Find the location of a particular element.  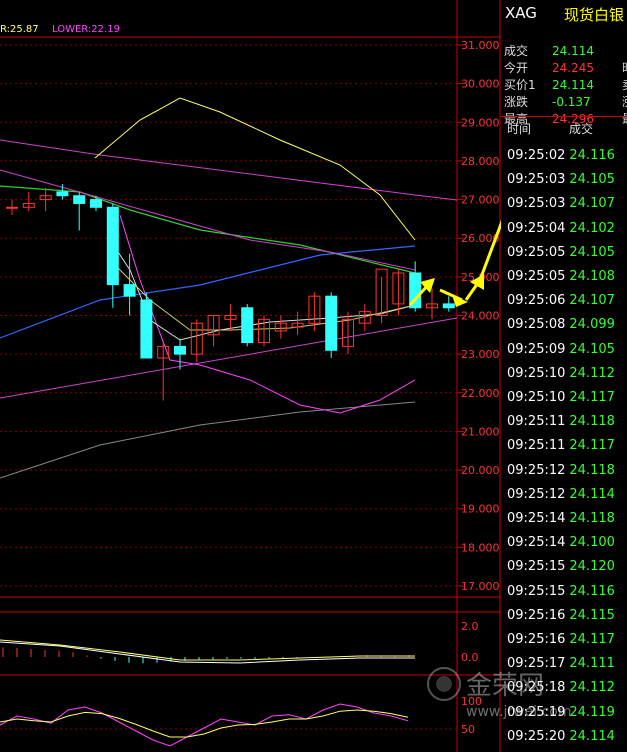

quote-label: 今开 is located at coordinates (516, 68).